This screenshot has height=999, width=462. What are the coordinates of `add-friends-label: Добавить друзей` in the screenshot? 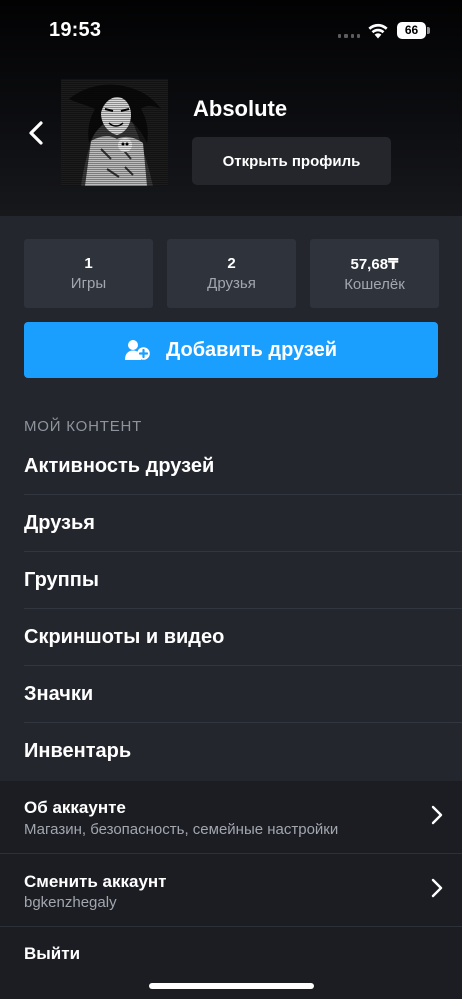 It's located at (251, 349).